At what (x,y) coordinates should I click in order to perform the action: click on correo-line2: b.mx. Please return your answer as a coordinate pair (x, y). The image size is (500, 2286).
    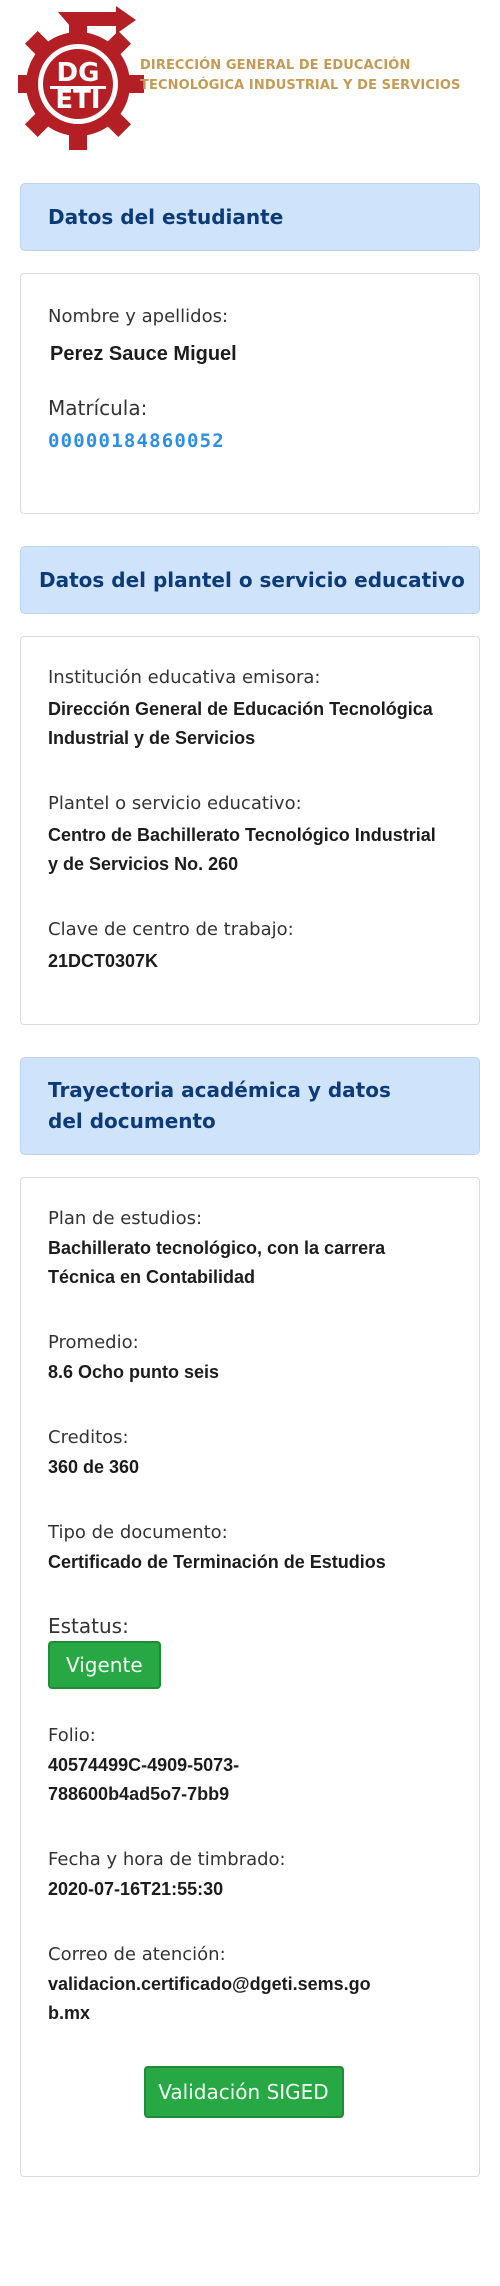
    Looking at the image, I should click on (69, 2013).